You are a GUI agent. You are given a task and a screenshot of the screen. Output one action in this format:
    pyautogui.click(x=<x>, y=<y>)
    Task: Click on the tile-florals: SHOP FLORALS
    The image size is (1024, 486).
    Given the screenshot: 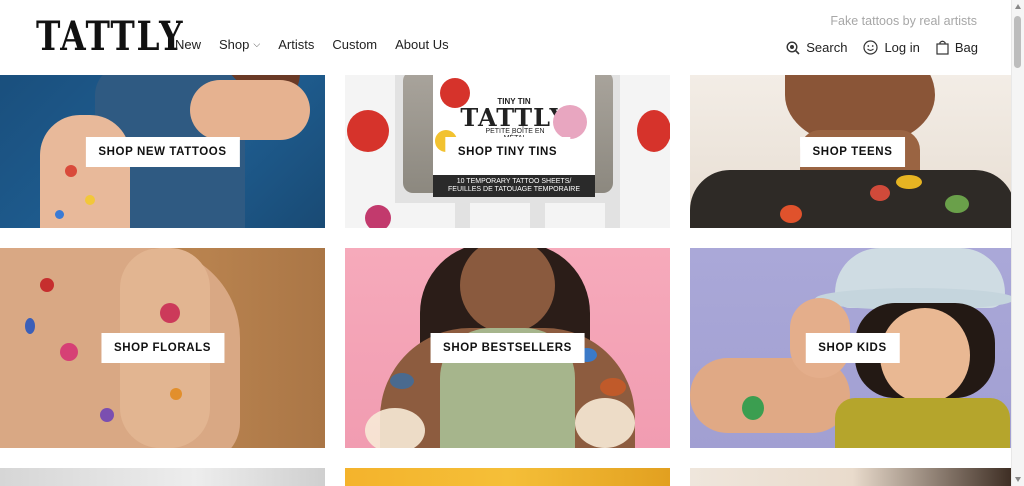 What is the action you would take?
    pyautogui.click(x=162, y=348)
    